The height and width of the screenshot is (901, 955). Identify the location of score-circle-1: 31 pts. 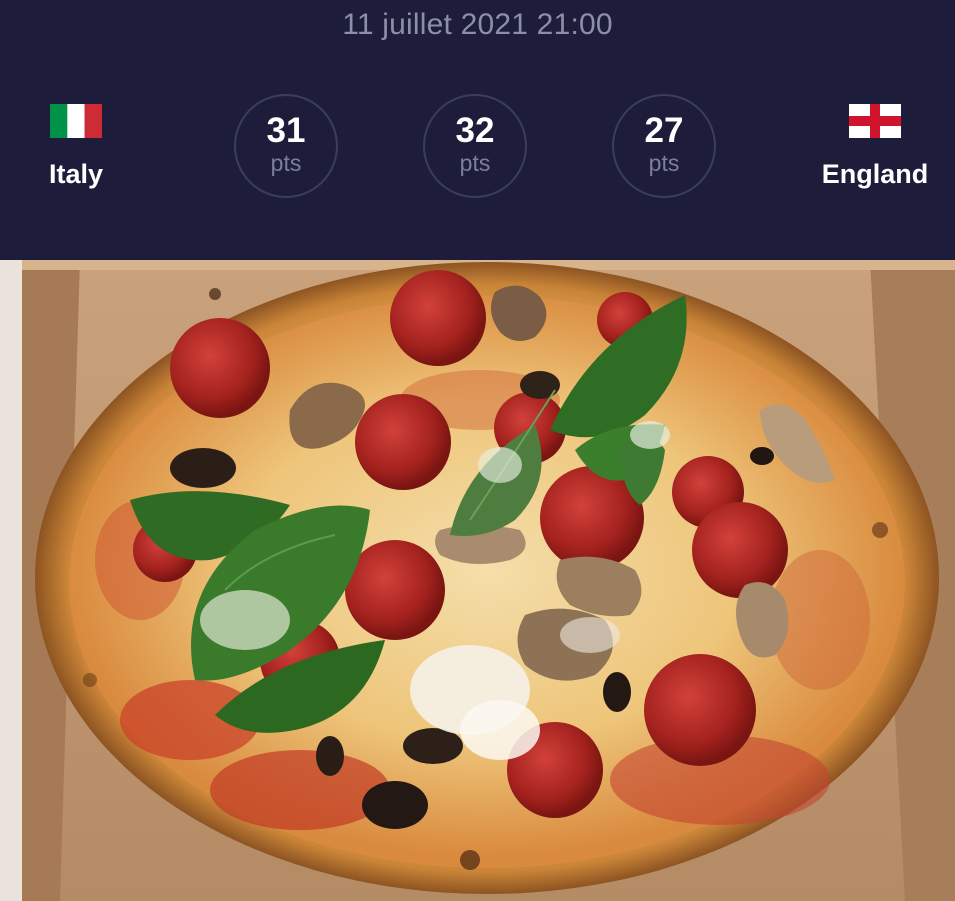
(286, 146).